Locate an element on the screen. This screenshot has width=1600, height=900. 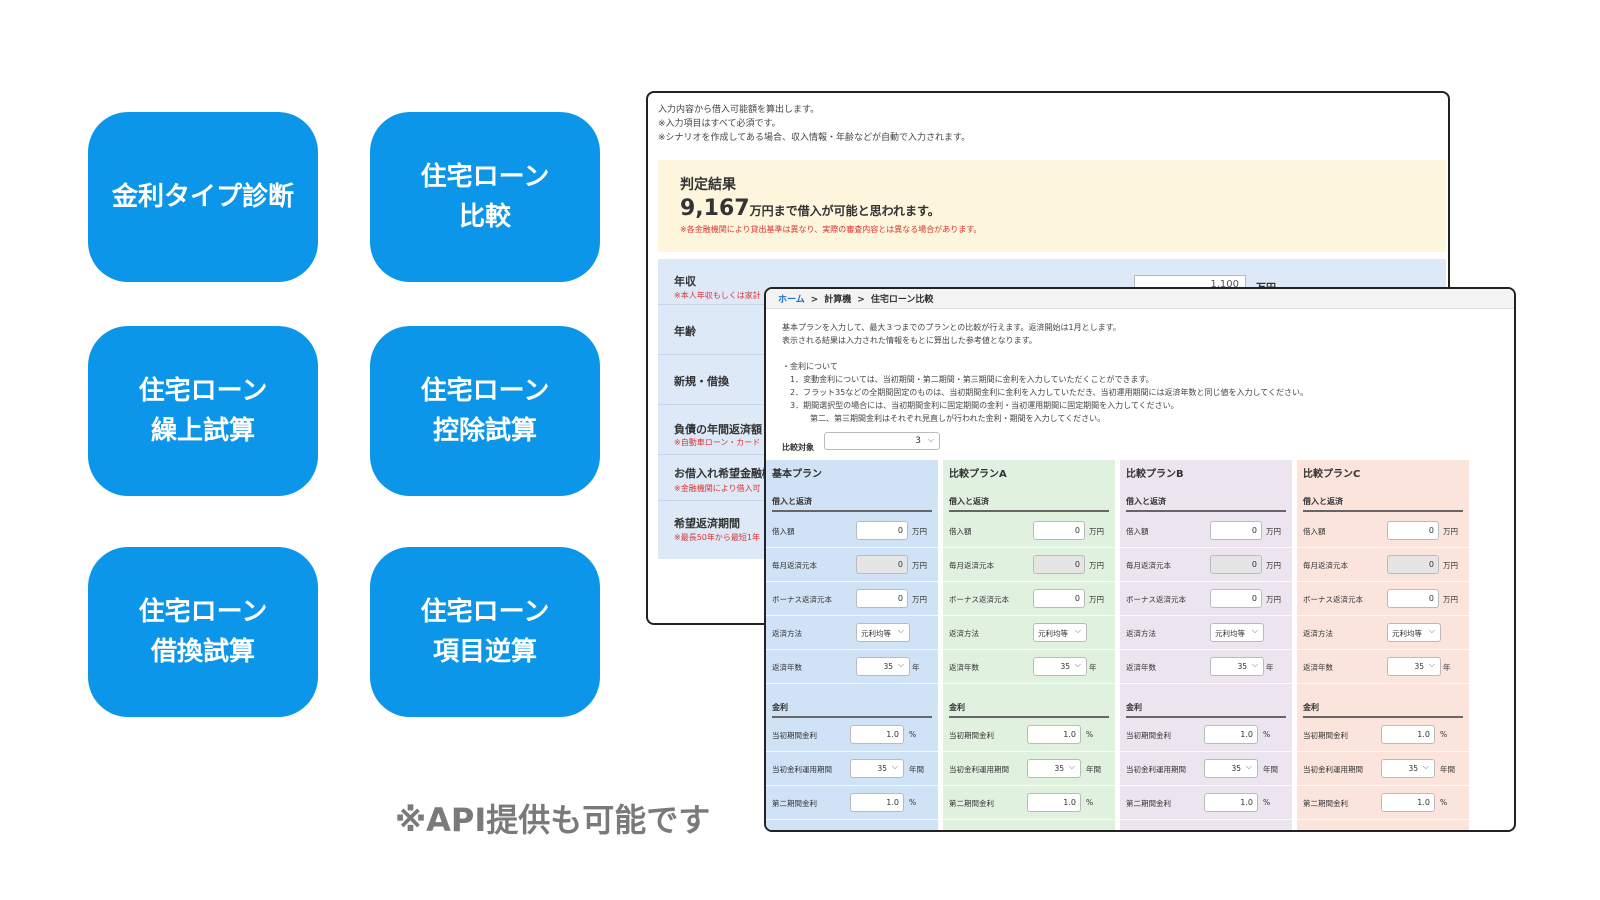
tile-refinance-calc: 住宅ローン 借換試算 is located at coordinates (203, 632).